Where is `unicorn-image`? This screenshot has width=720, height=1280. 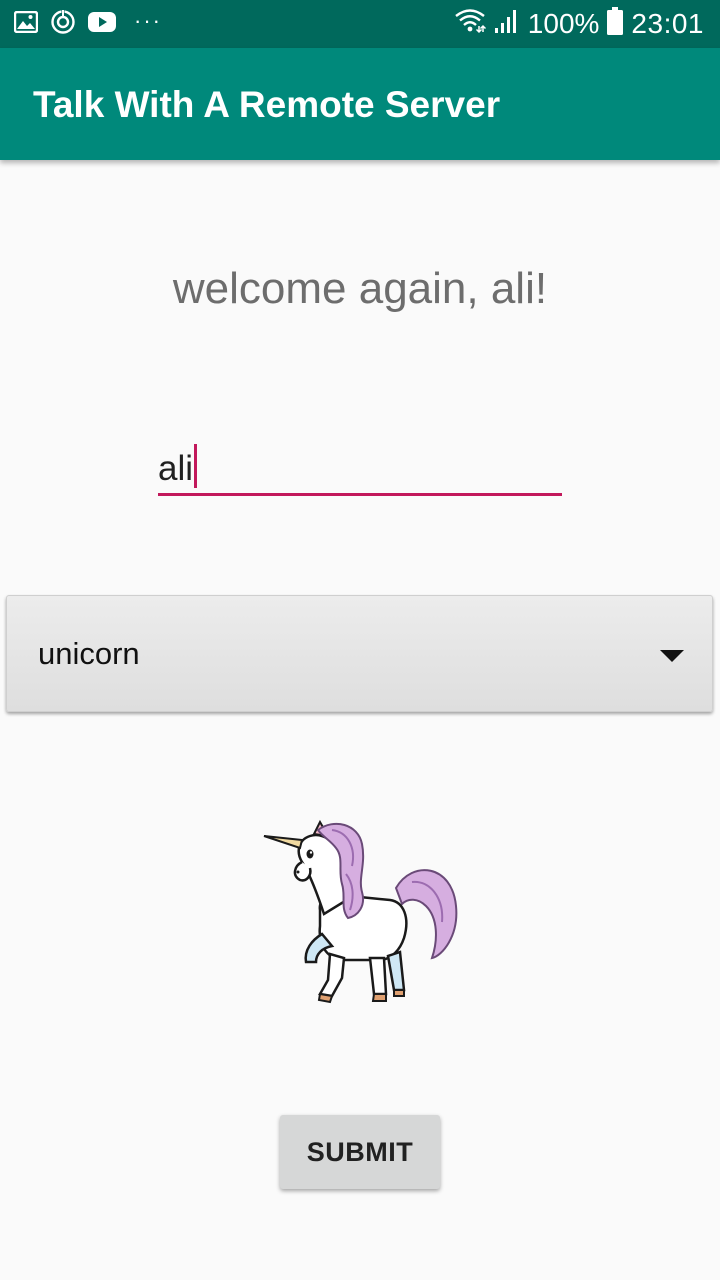
unicorn-image is located at coordinates (362, 913).